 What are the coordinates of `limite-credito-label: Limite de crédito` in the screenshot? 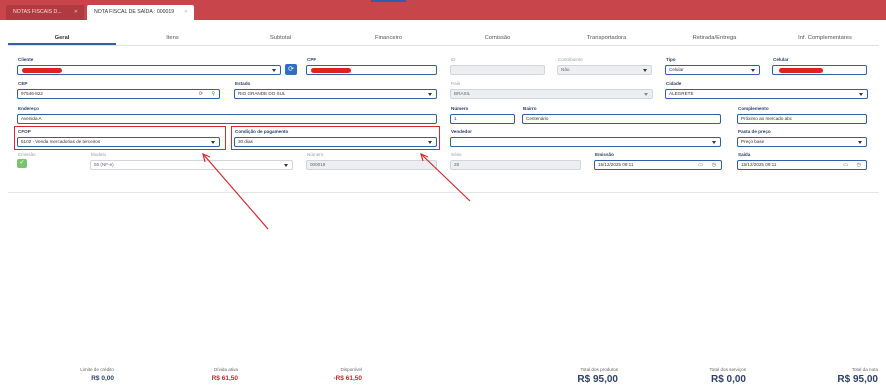 It's located at (97, 369).